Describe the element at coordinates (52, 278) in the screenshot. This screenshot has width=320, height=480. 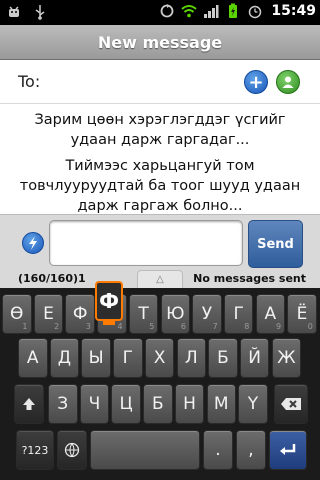
I see `char-counter: (160/160)1` at that location.